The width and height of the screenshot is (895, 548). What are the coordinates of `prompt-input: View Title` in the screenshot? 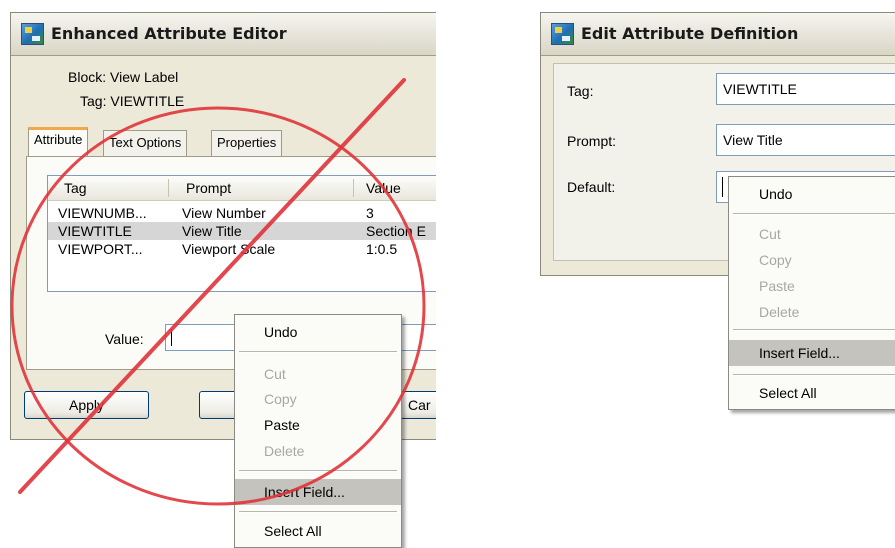 It's located at (805, 140).